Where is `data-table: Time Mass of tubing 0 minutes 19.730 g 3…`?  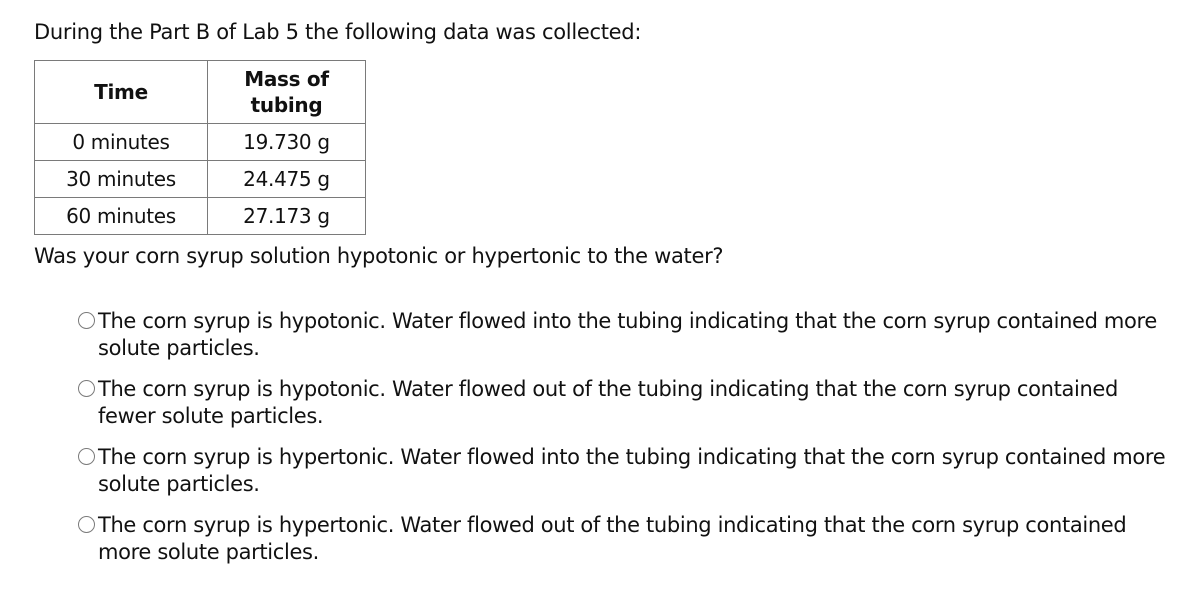 data-table: Time Mass of tubing 0 minutes 19.730 g 3… is located at coordinates (200, 147).